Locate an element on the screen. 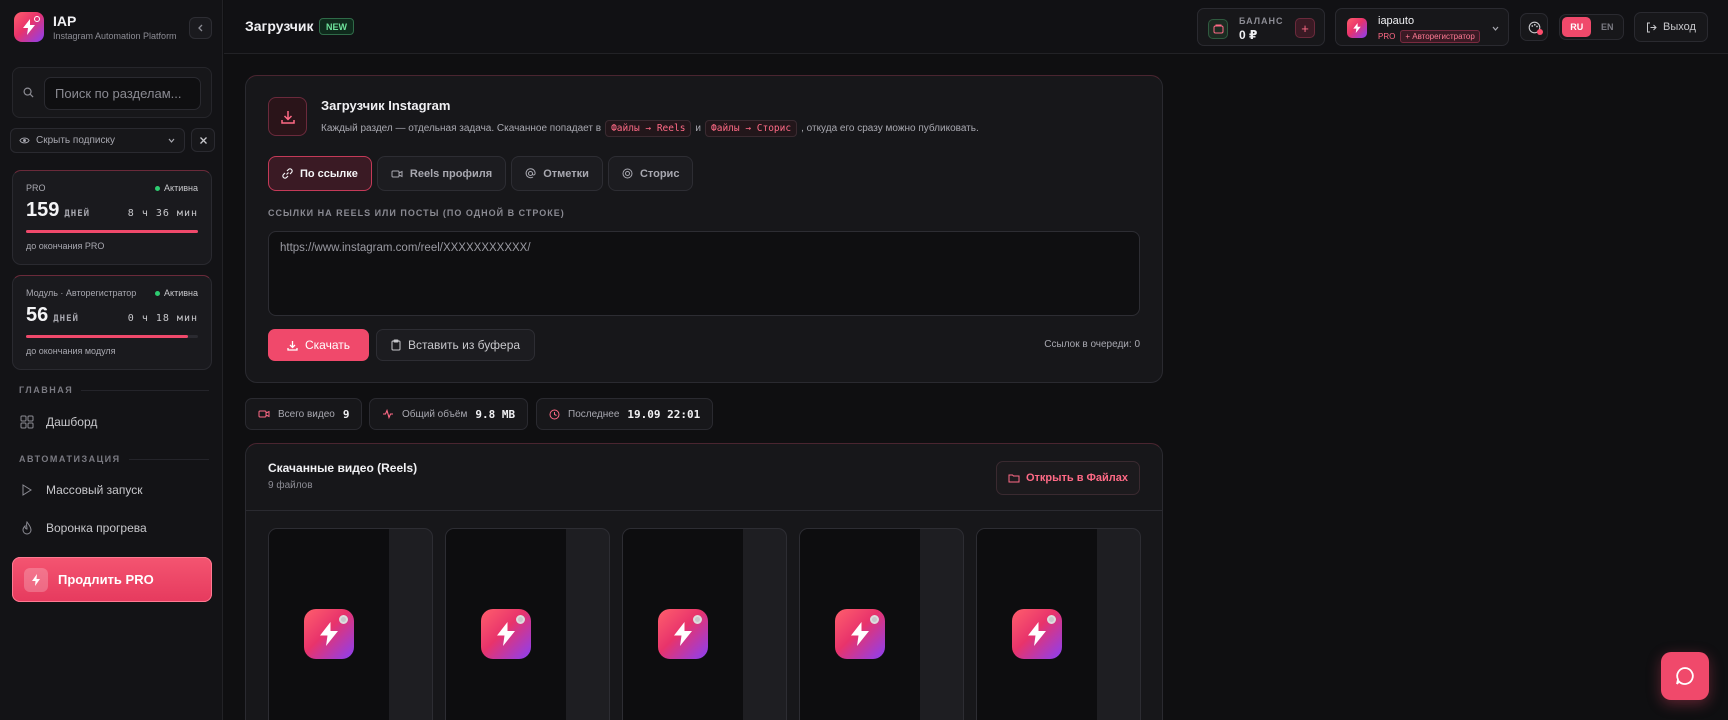  chat-bubble-icon is located at coordinates (1685, 676).